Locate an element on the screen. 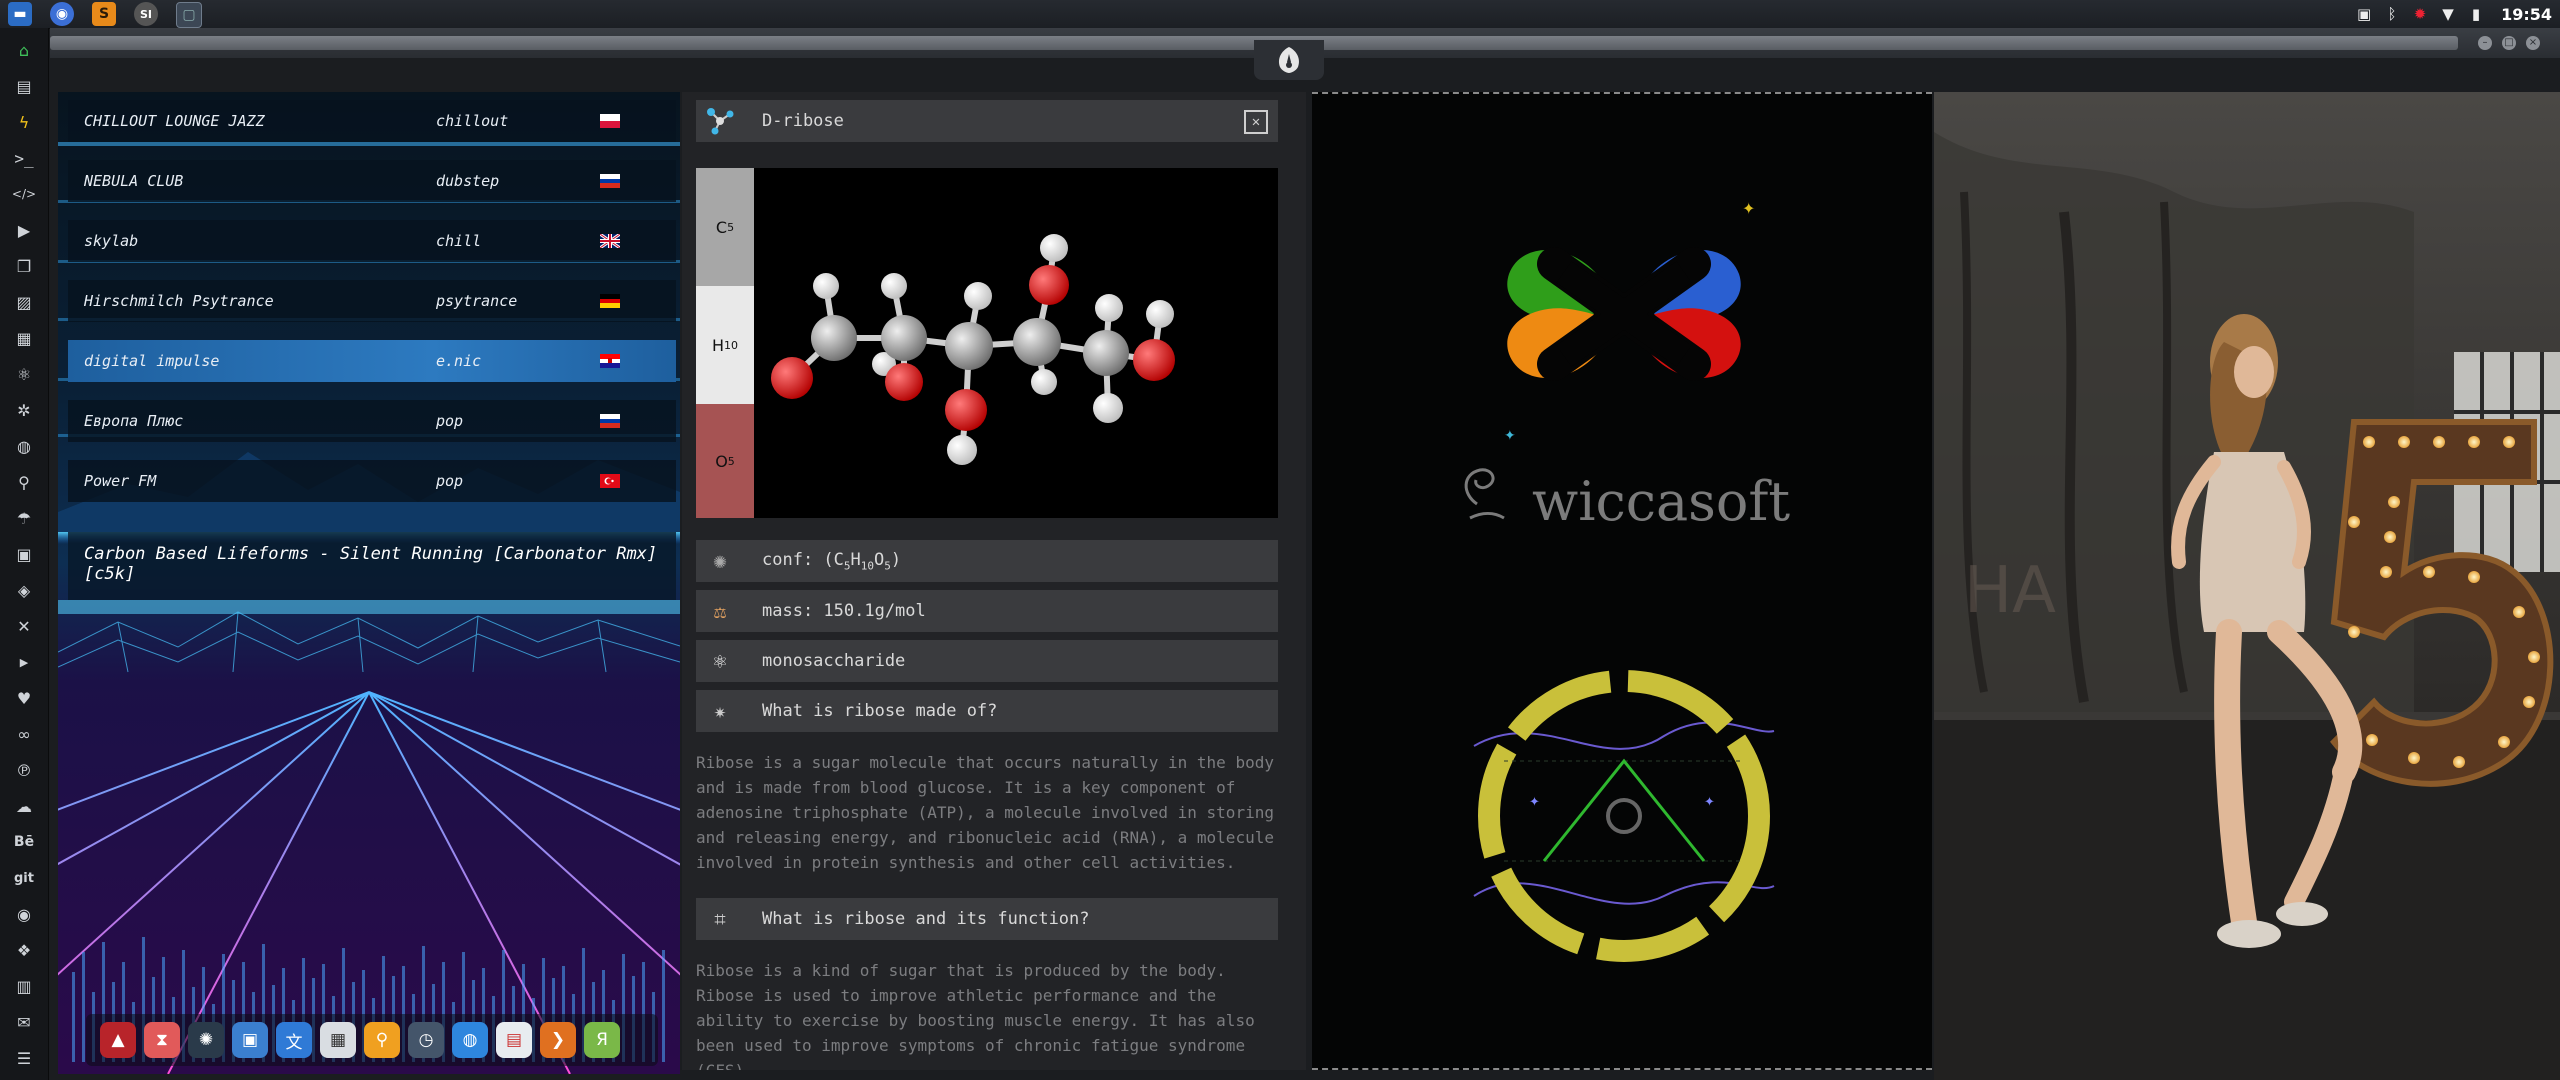 This screenshot has height=1080, width=2560. system-tray: ▣ ᛒ ✹ ▼ ▮ 19:54 is located at coordinates (2453, 14).